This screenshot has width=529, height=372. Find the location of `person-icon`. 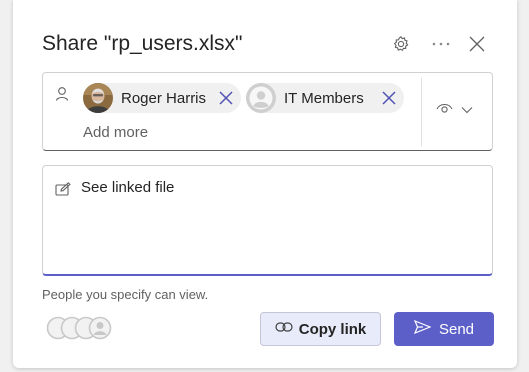

person-icon is located at coordinates (62, 94).